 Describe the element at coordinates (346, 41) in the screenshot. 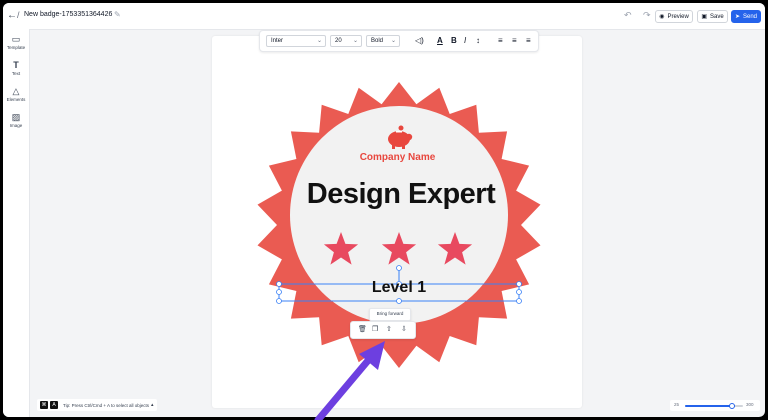

I see `font-size-select: 20 ⌄` at that location.